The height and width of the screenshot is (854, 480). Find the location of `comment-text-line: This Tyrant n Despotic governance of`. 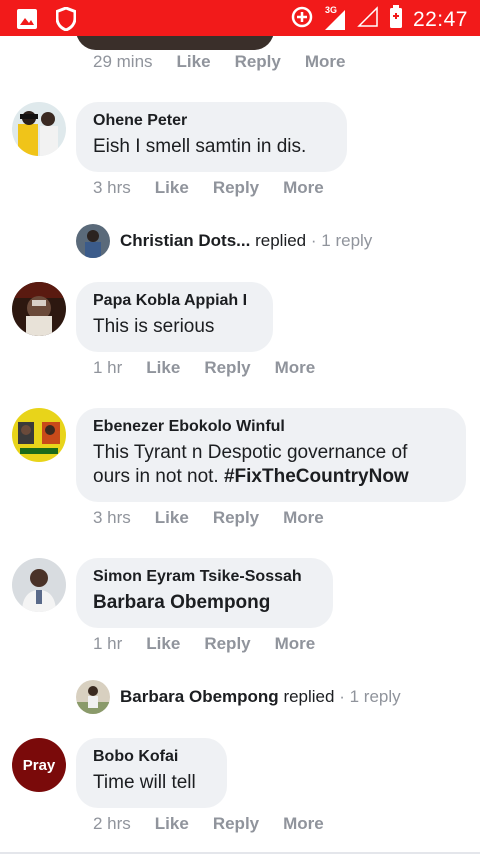

comment-text-line: This Tyrant n Despotic governance of is located at coordinates (250, 452).